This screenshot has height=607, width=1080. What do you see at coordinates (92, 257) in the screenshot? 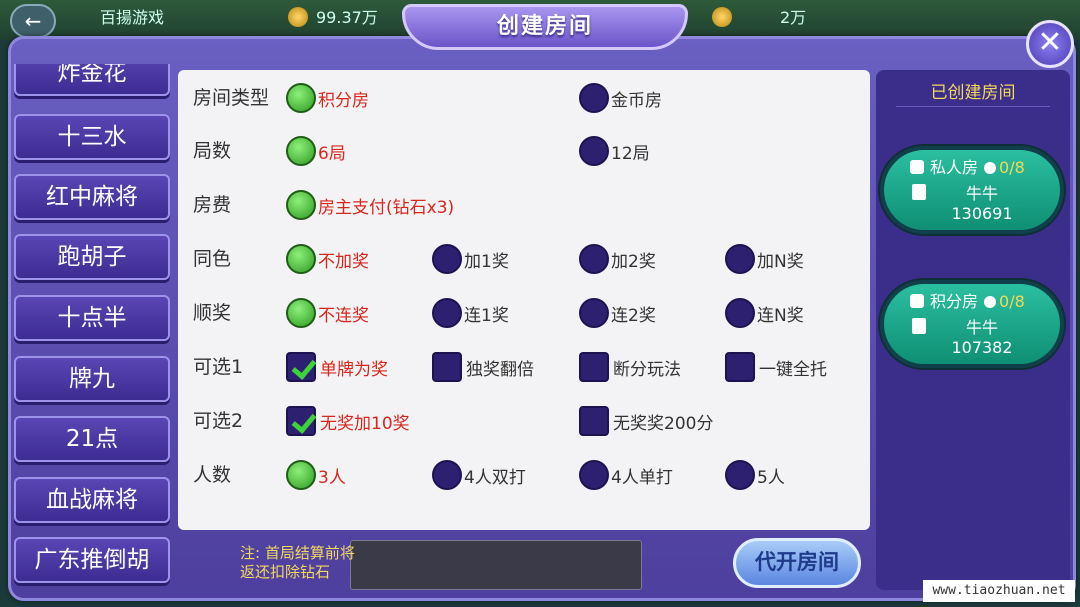
I see `game-item-paohuzi: 跑胡子` at bounding box center [92, 257].